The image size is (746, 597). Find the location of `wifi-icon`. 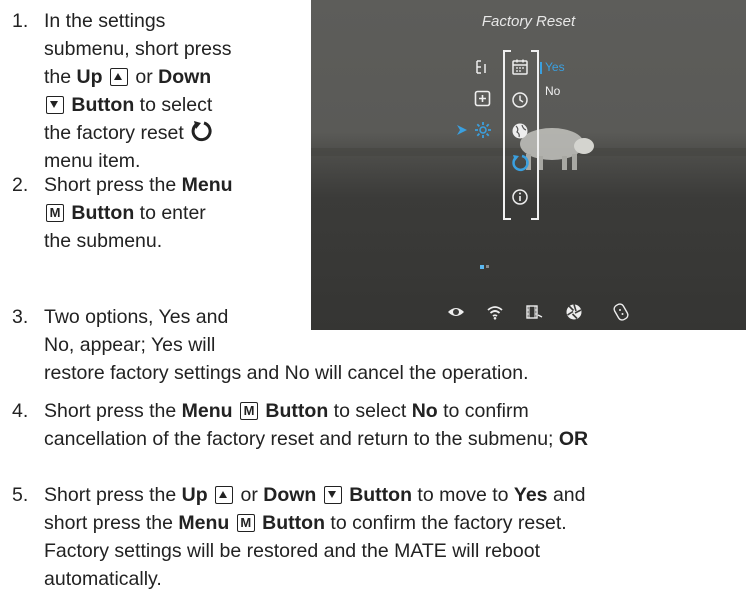

wifi-icon is located at coordinates (495, 313).